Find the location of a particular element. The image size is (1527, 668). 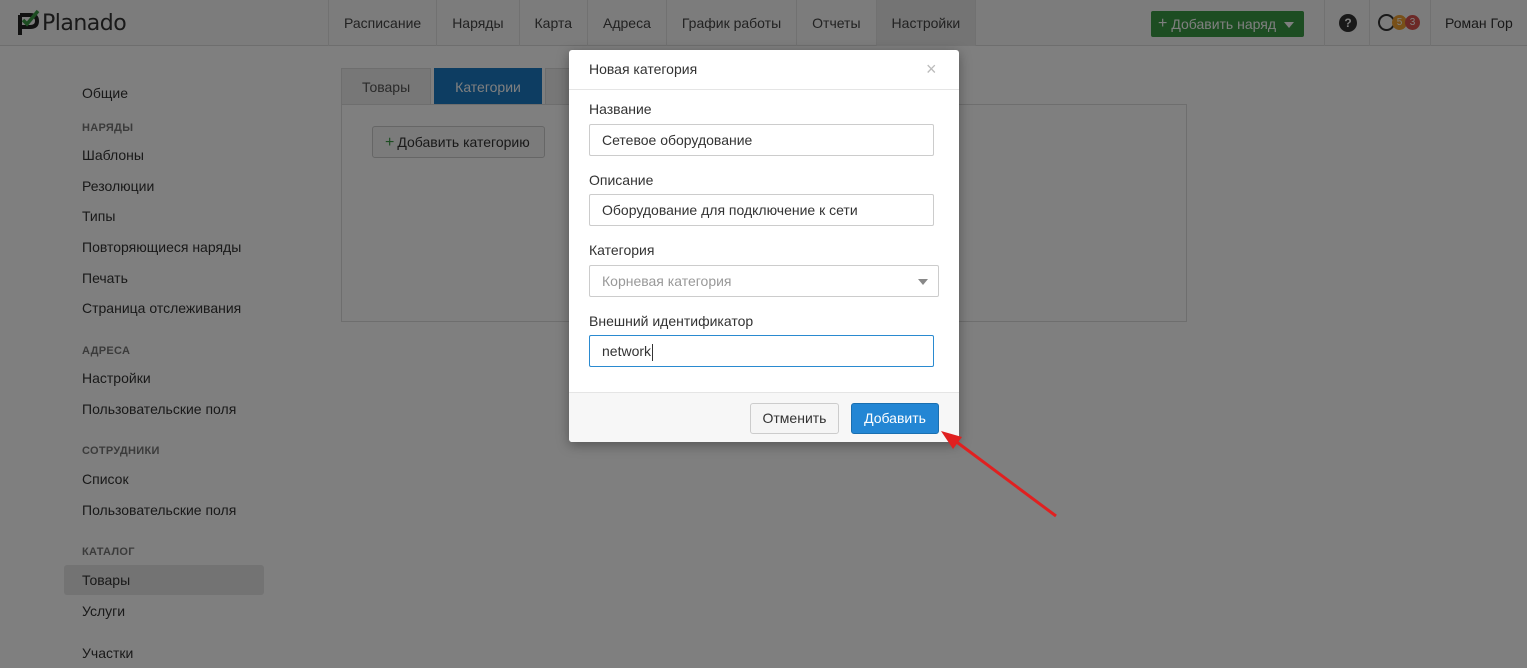

modal-header: Новая категория × is located at coordinates (764, 70).